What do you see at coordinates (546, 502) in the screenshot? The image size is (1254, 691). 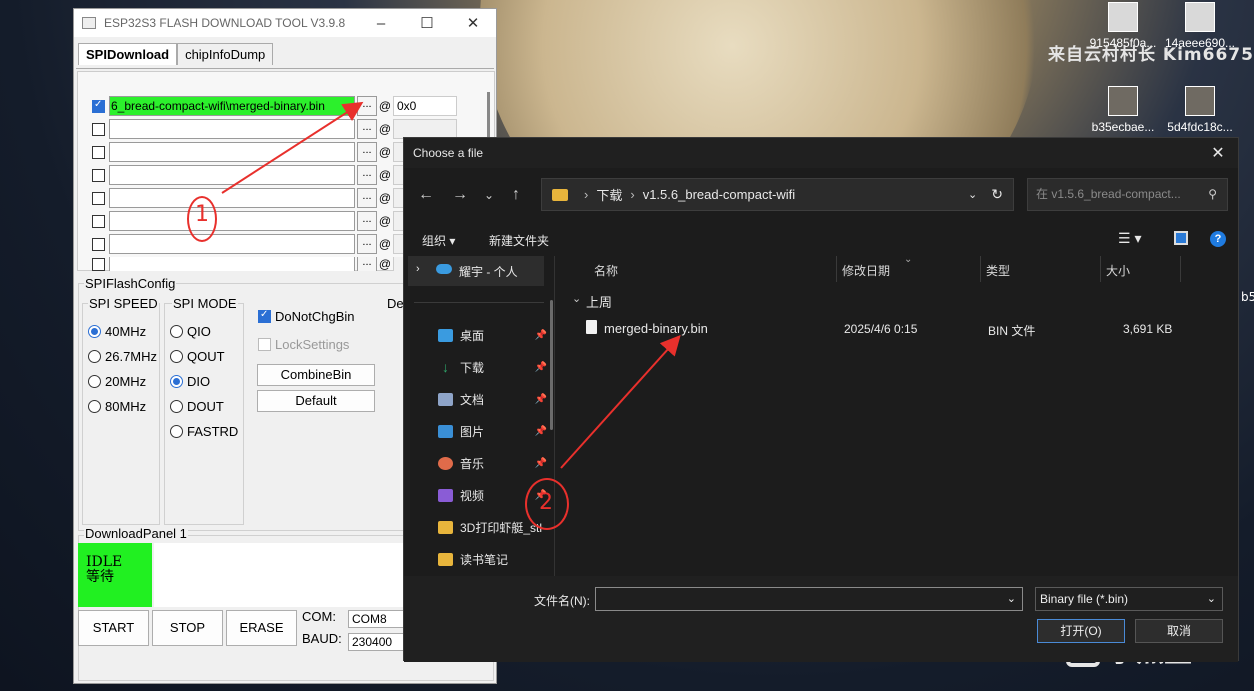 I see `annotation-number-2: 2` at bounding box center [546, 502].